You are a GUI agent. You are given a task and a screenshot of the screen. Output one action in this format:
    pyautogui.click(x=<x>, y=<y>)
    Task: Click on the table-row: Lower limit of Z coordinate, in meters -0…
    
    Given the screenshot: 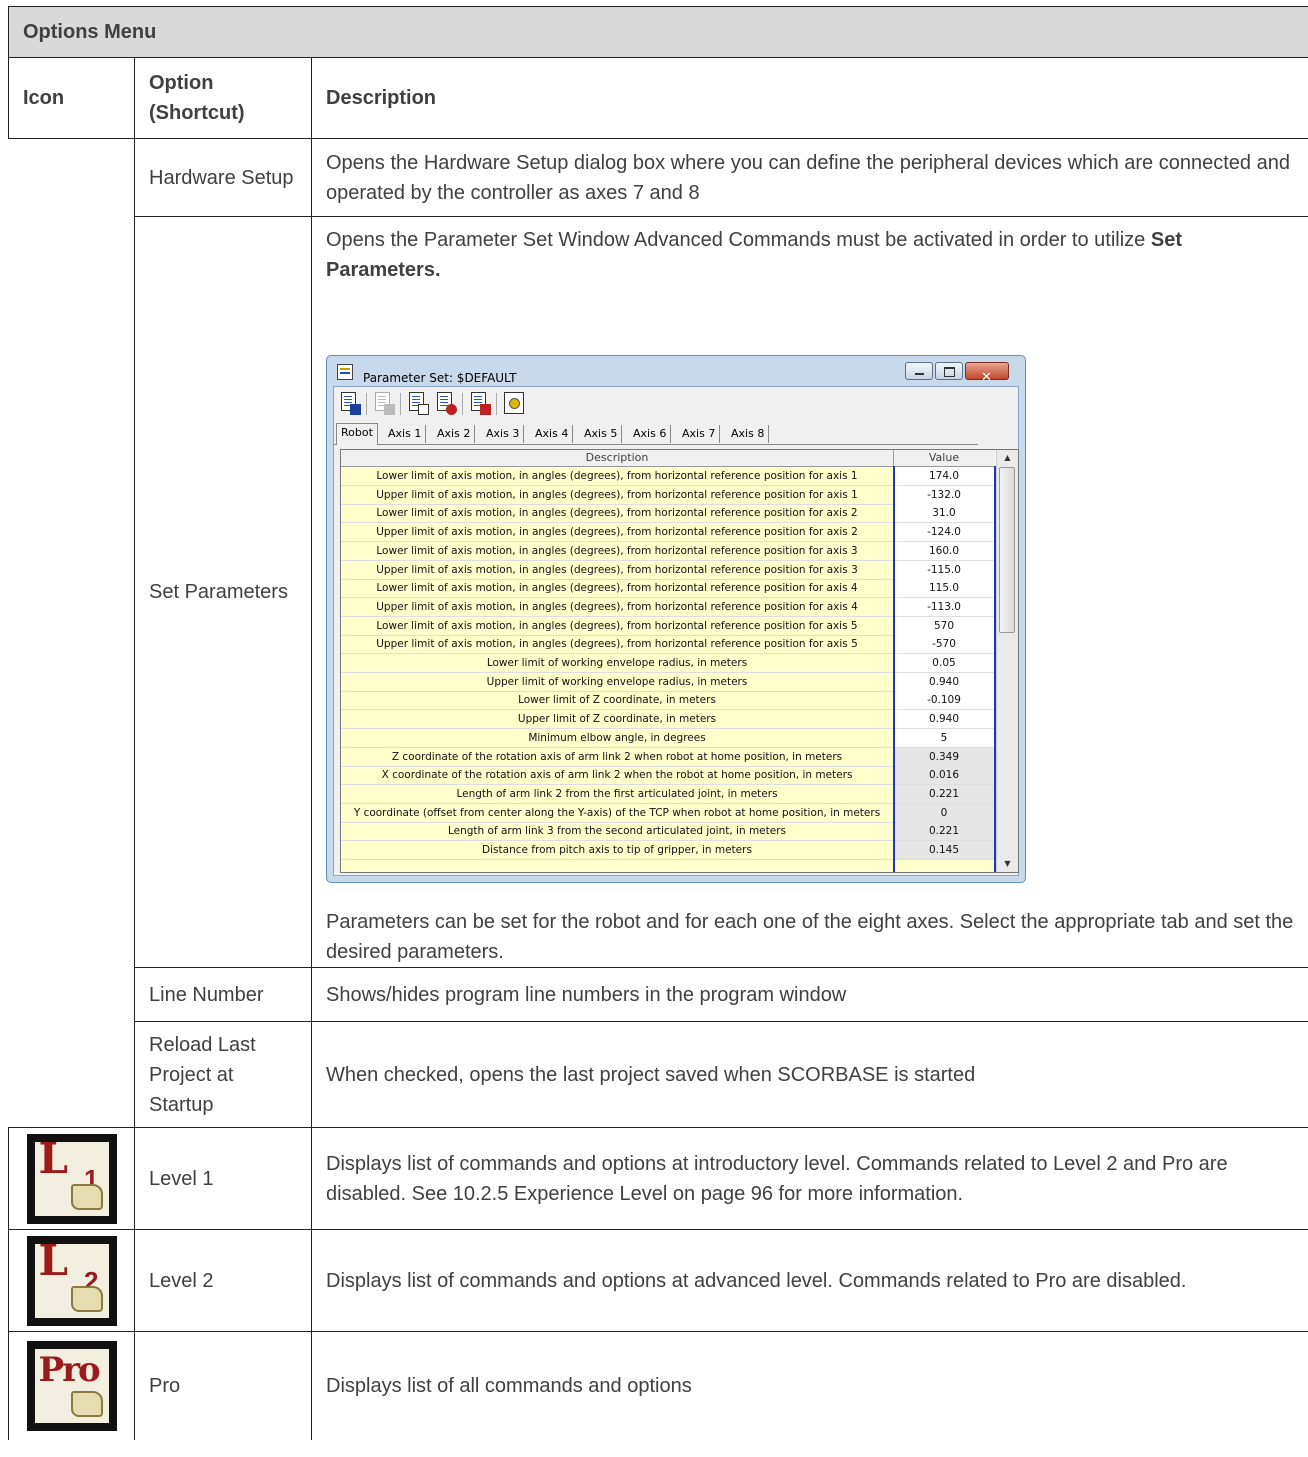 What is the action you would take?
    pyautogui.click(x=668, y=701)
    